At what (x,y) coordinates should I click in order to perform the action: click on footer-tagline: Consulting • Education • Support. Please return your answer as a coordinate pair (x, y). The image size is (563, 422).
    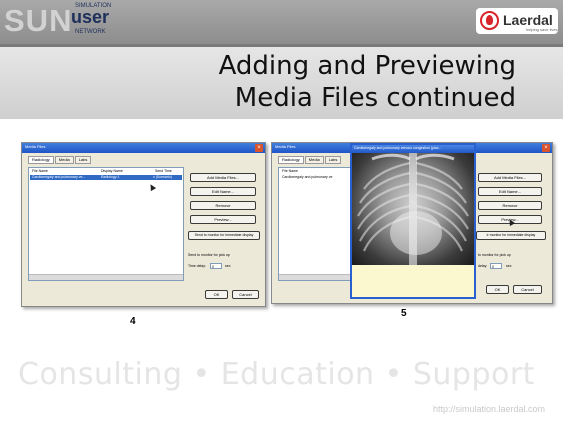
    Looking at the image, I should click on (276, 374).